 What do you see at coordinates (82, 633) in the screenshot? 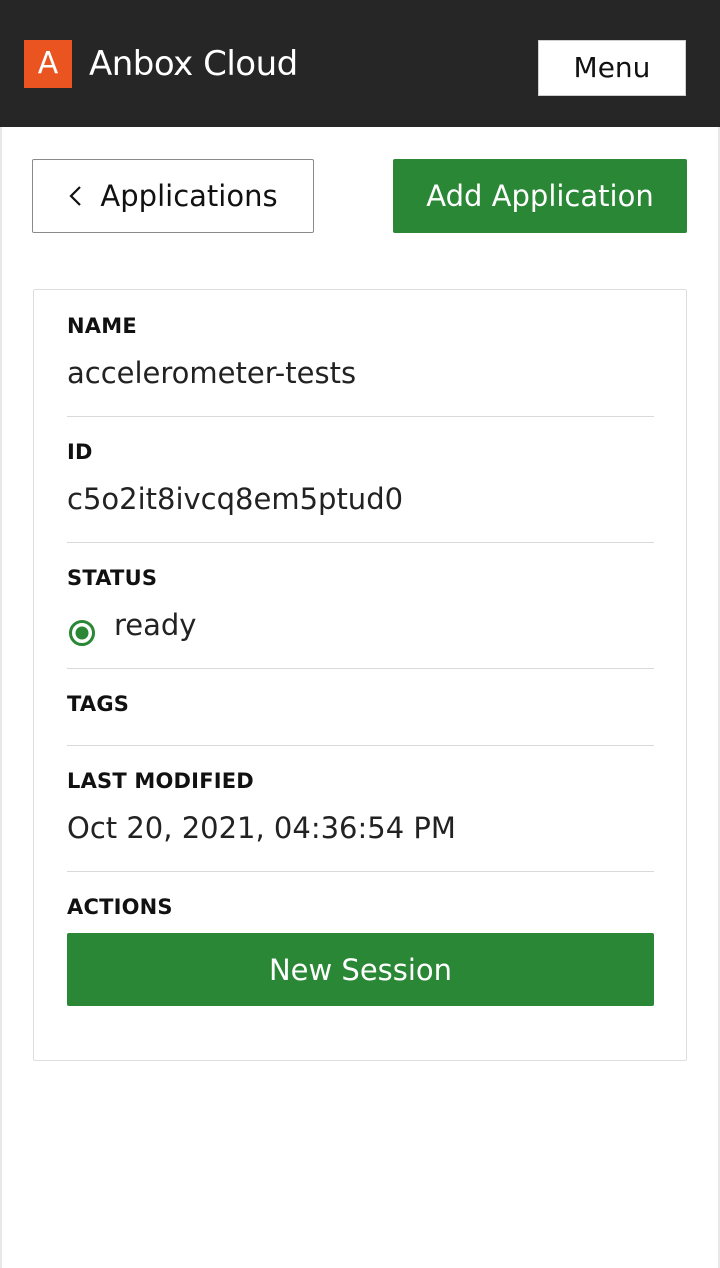
I see `status-ready-icon` at bounding box center [82, 633].